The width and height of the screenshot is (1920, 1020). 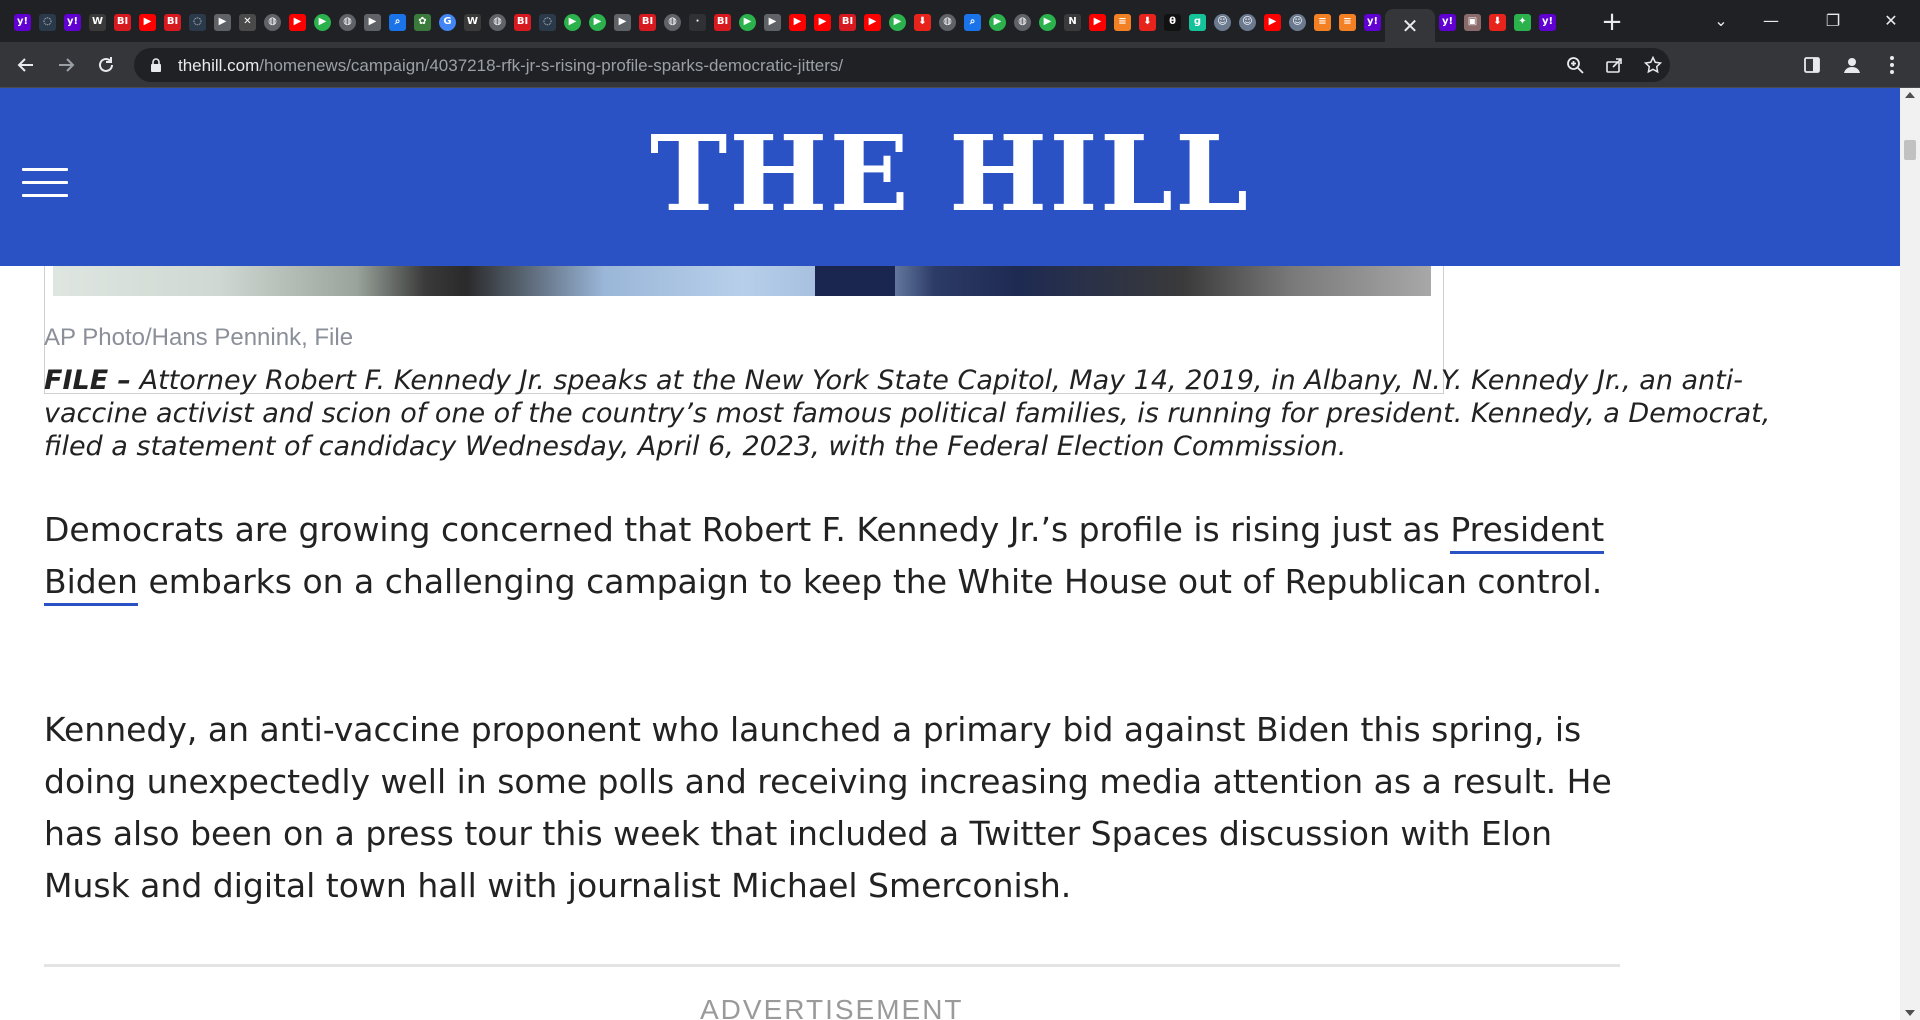 What do you see at coordinates (950, 174) in the screenshot?
I see `site-logo: THE HILL` at bounding box center [950, 174].